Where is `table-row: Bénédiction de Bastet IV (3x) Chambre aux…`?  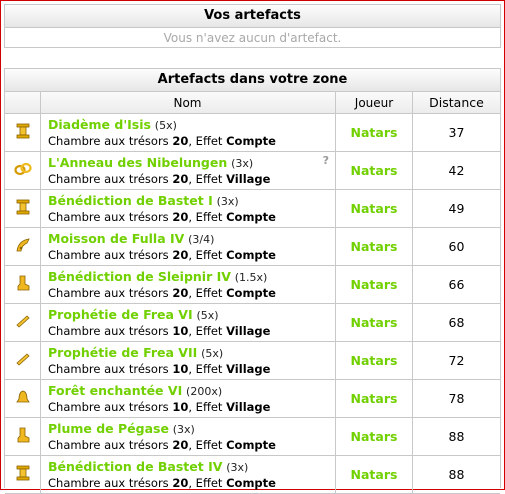
table-row: Bénédiction de Bastet IV (3x) Chambre aux… is located at coordinates (252, 474).